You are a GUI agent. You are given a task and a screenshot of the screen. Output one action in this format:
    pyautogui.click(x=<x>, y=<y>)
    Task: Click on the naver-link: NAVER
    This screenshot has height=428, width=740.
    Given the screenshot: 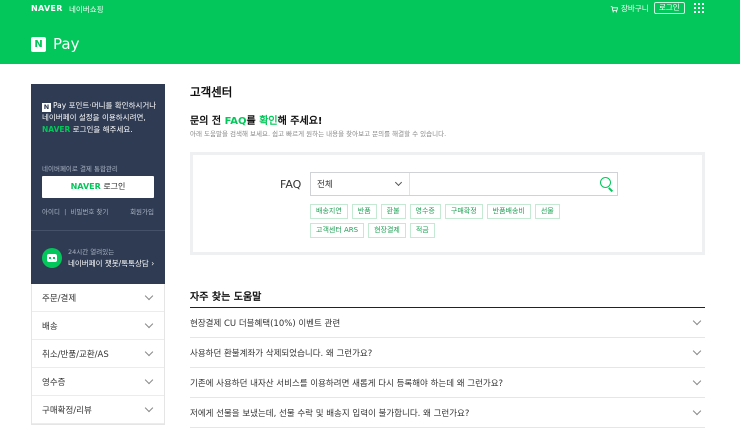 What is the action you would take?
    pyautogui.click(x=47, y=8)
    